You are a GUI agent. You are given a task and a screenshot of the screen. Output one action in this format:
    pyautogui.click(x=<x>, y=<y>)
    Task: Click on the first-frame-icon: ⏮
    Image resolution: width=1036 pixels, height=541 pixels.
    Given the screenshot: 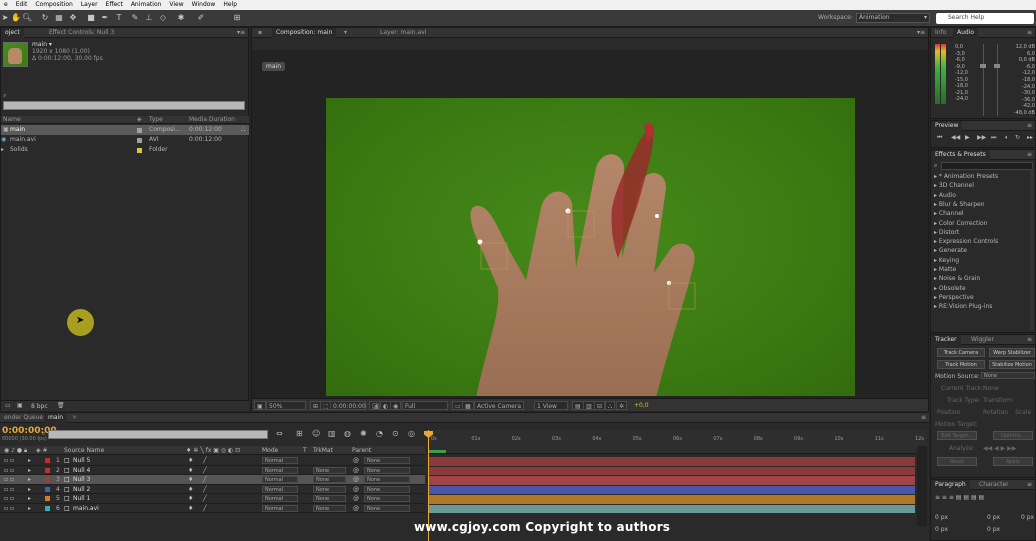 What is the action you would take?
    pyautogui.click(x=939, y=138)
    